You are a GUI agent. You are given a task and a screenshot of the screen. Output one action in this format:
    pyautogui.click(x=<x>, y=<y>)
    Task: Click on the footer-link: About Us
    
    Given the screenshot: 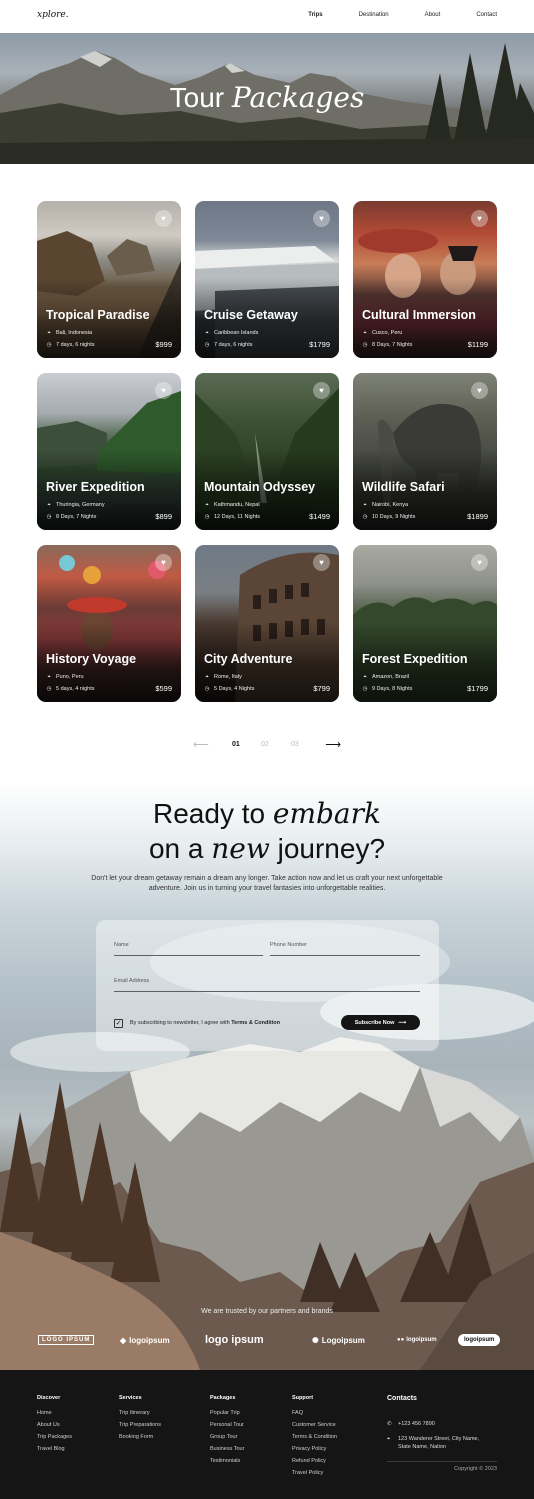 What is the action you would take?
    pyautogui.click(x=54, y=1425)
    